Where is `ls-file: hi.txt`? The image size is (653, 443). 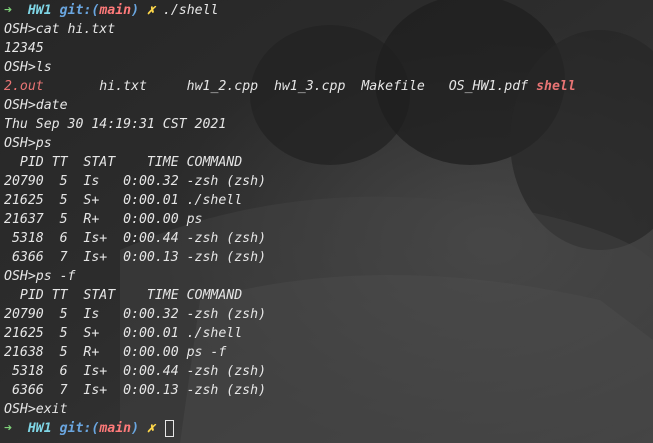
ls-file: hi.txt is located at coordinates (123, 86).